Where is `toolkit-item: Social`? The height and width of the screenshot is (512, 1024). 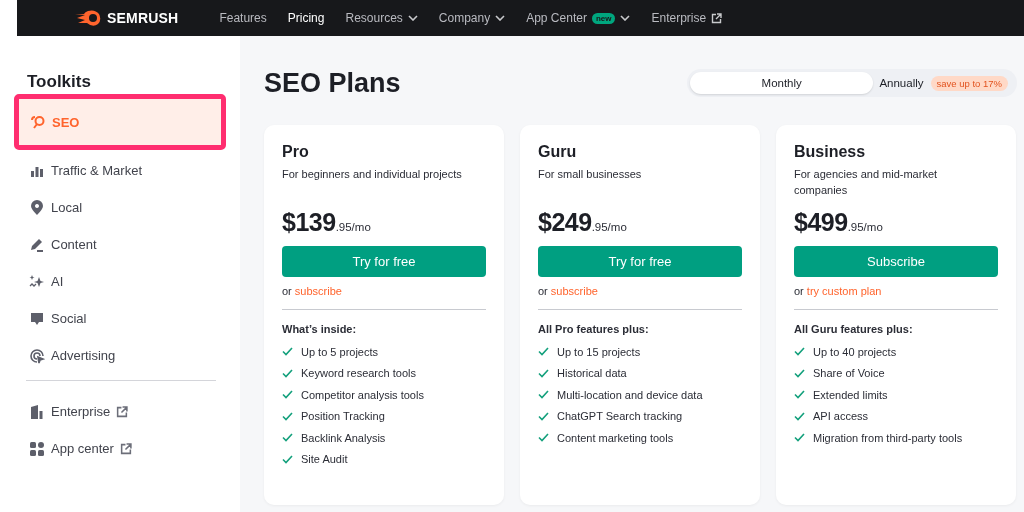
toolkit-item: Social is located at coordinates (113, 318).